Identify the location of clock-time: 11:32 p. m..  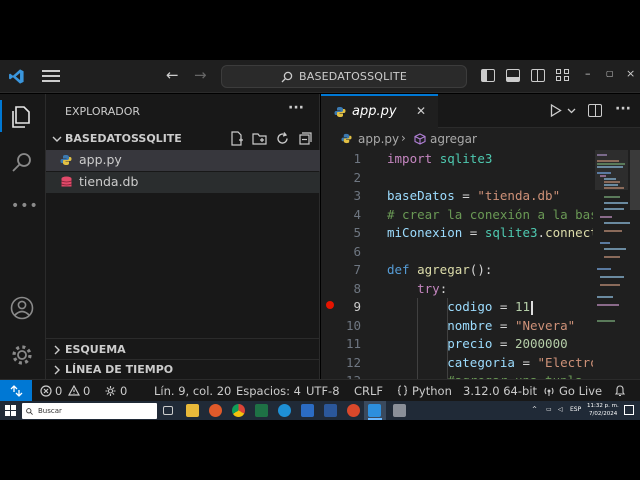
(603, 406).